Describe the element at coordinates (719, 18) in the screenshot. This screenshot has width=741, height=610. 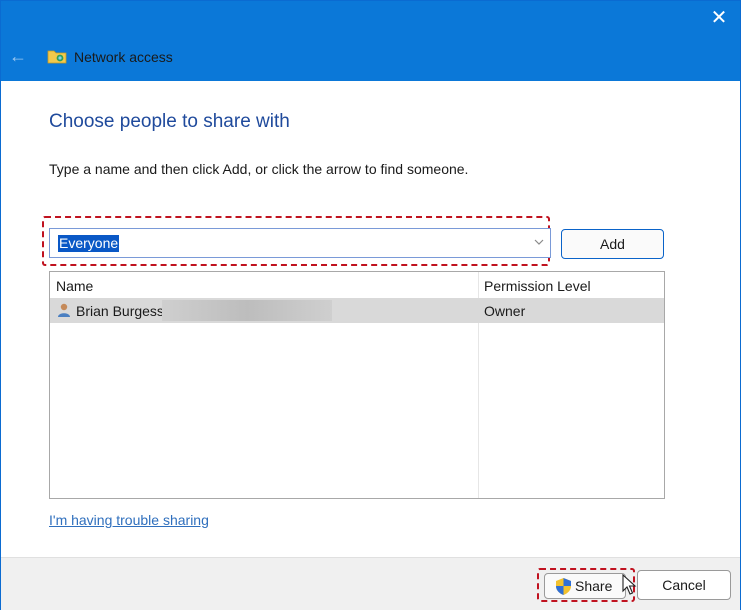
I see `close-icon: ✕` at that location.